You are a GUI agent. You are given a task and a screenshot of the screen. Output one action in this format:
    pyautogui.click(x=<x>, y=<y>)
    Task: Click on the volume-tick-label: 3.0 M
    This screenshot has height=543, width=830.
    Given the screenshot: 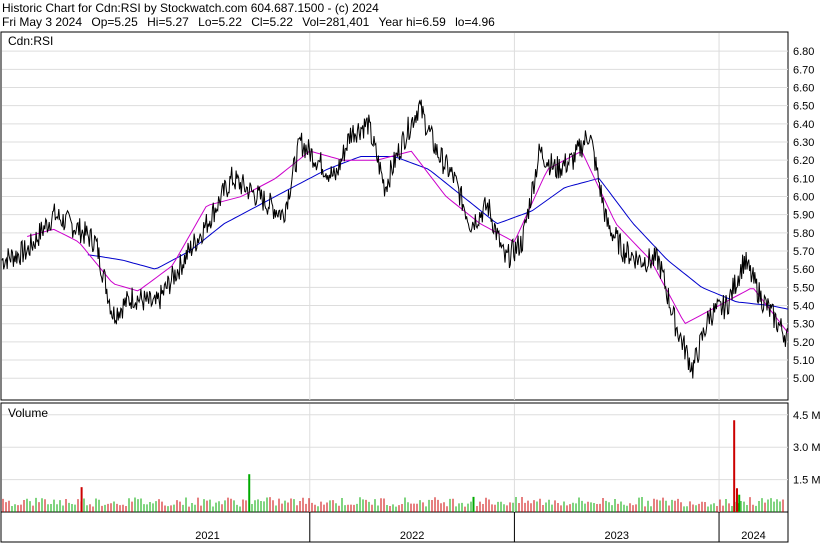 What is the action you would take?
    pyautogui.click(x=807, y=448)
    